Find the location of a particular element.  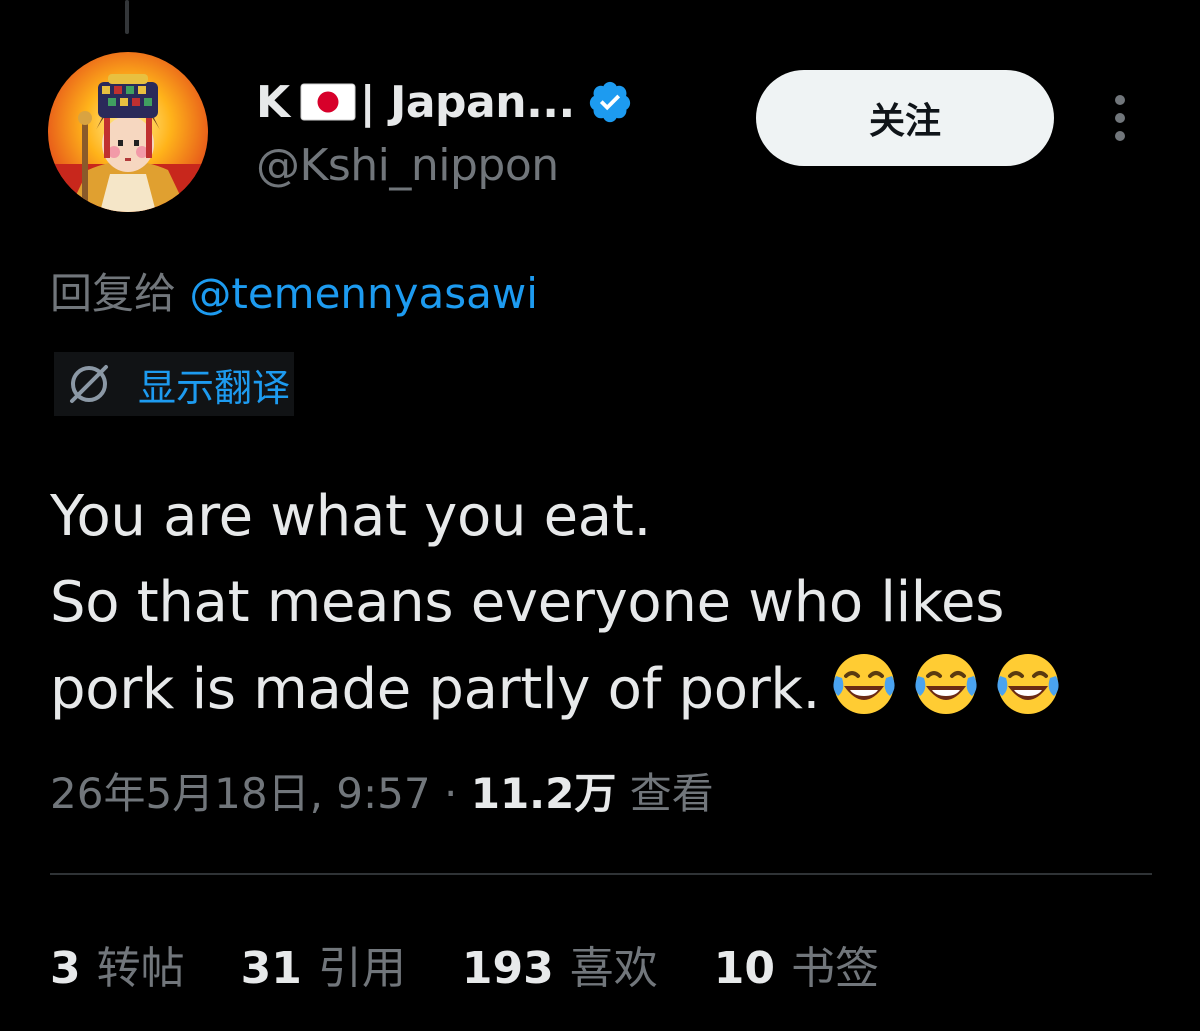

avatar is located at coordinates (128, 132).